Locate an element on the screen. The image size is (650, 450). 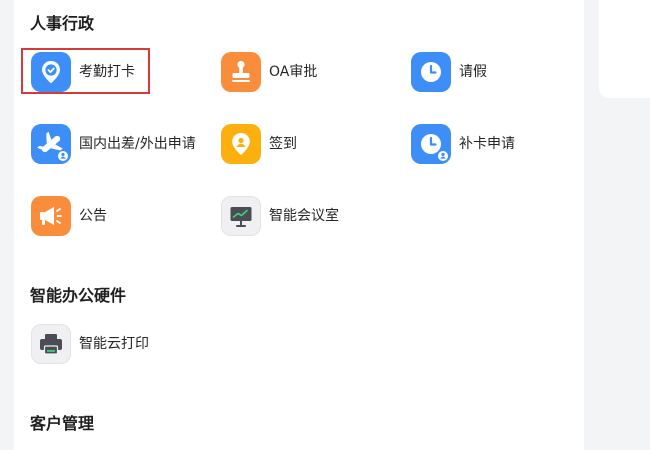
app-business-trip: 国内出差/外出申请 is located at coordinates (113, 144).